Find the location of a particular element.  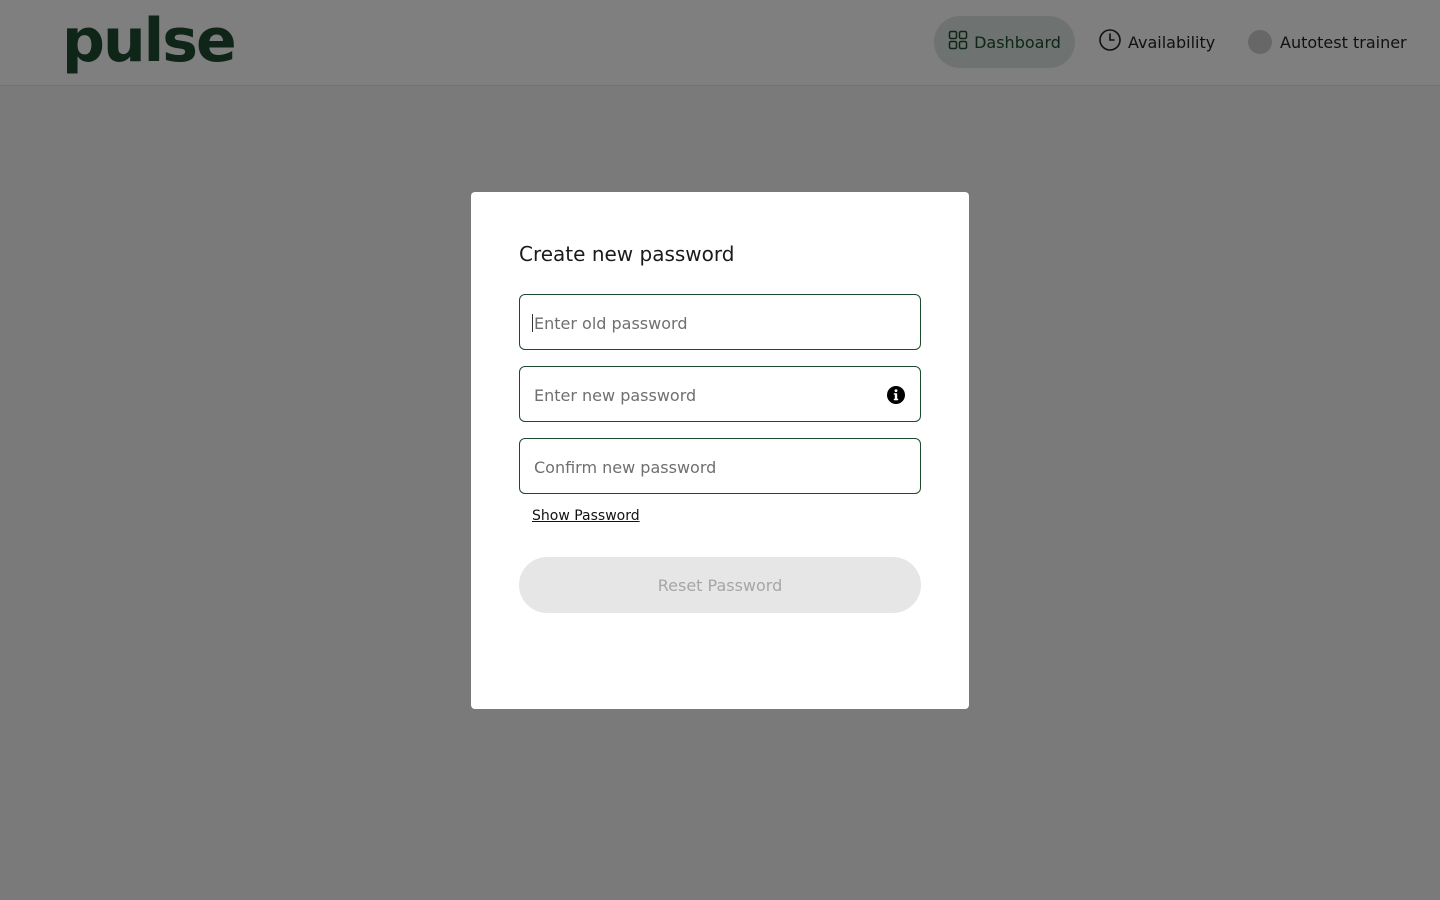

new-password-input is located at coordinates (704, 395).